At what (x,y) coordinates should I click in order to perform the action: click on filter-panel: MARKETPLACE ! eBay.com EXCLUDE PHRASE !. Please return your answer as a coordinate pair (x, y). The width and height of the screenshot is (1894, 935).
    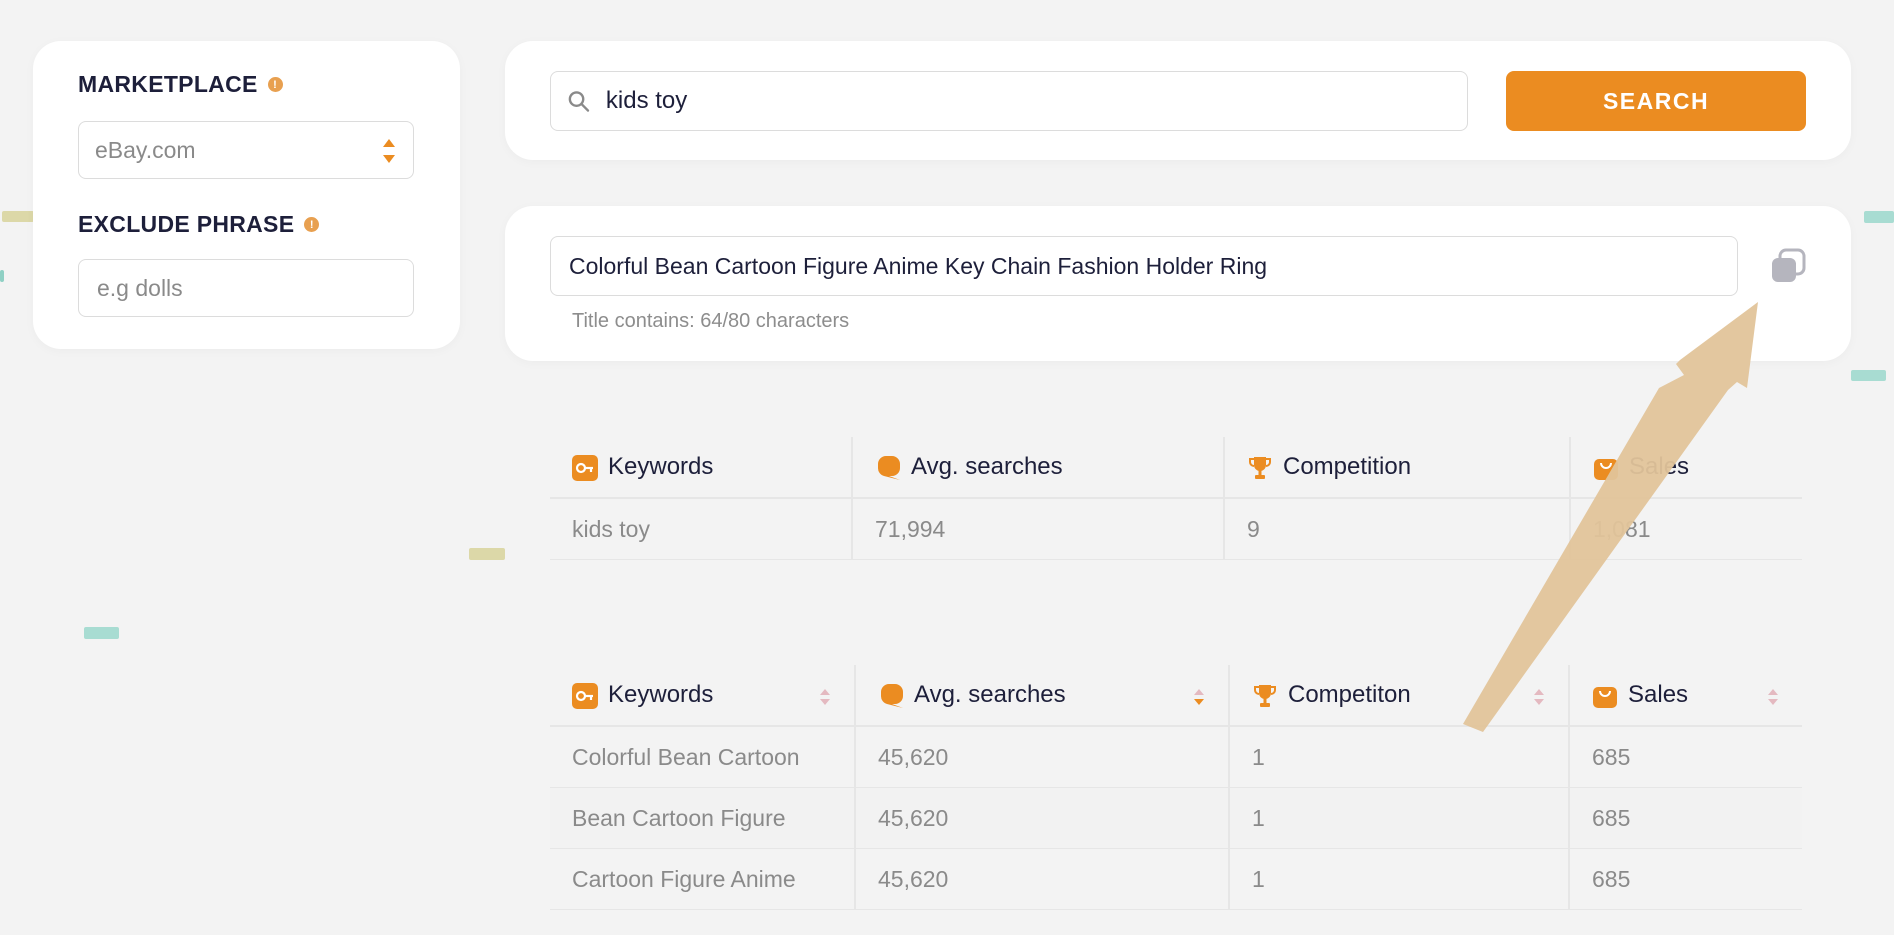
    Looking at the image, I should click on (246, 195).